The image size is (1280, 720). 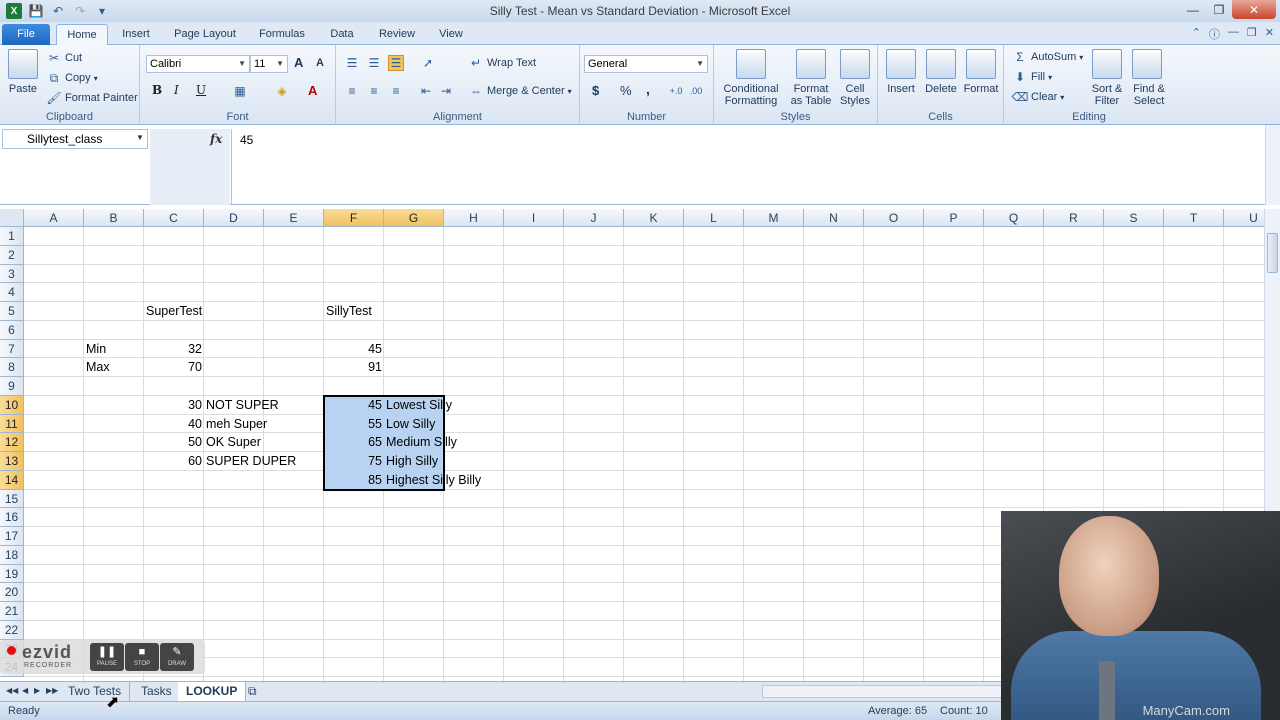 What do you see at coordinates (12, 386) in the screenshot?
I see `row-header-9: 9` at bounding box center [12, 386].